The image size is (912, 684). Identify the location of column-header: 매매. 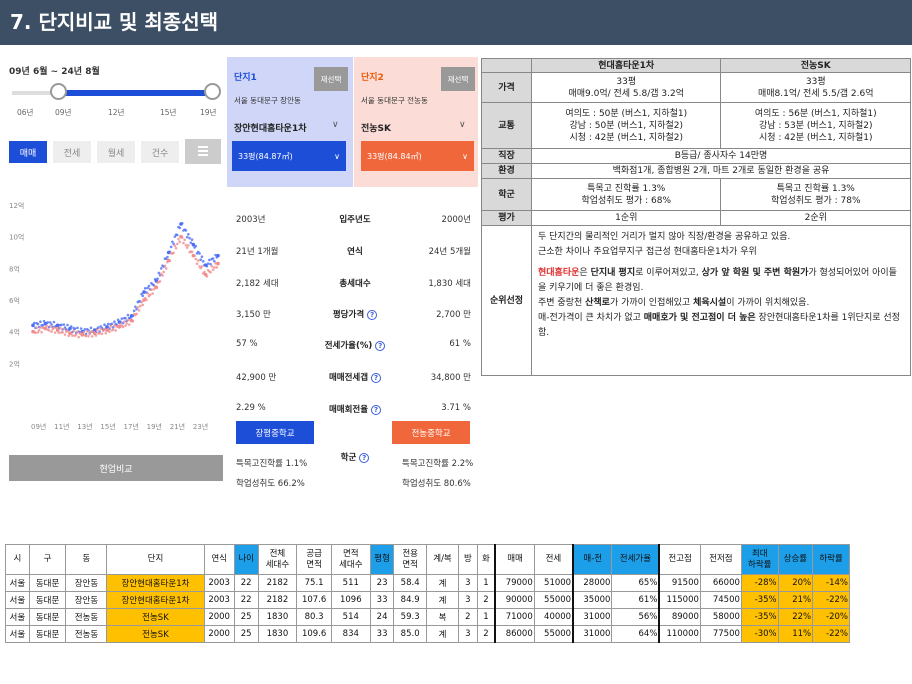
(514, 559).